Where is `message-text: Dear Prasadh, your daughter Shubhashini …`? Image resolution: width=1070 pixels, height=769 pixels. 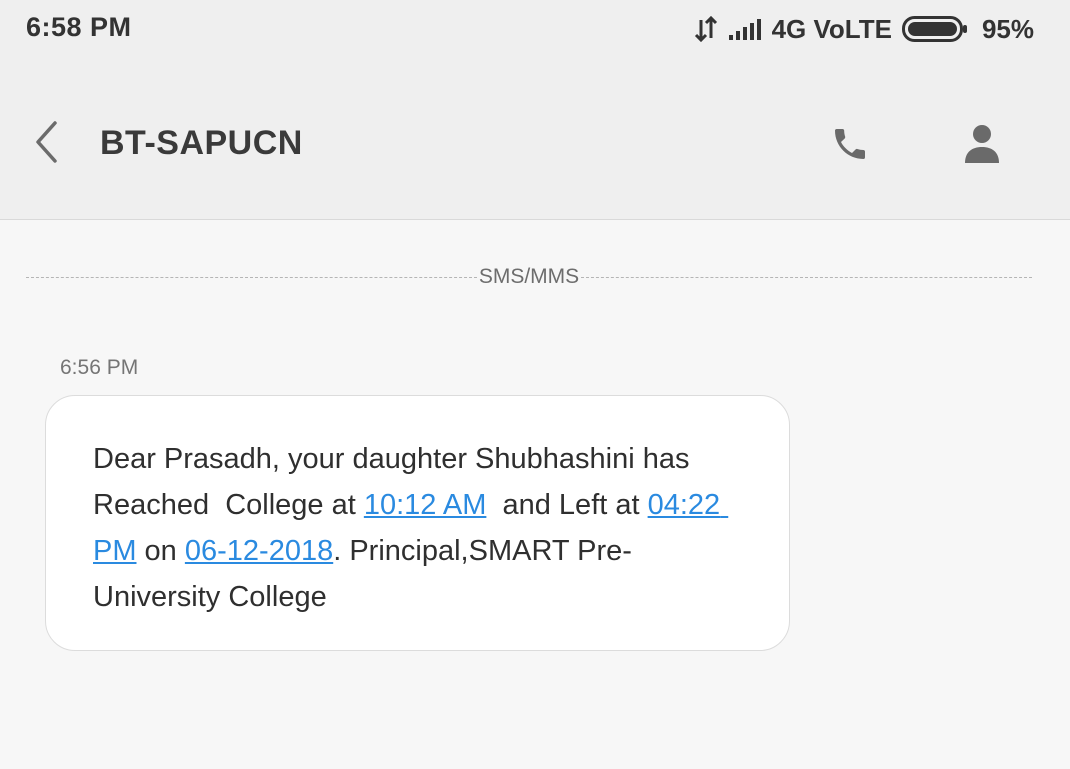 message-text: Dear Prasadh, your daughter Shubhashini … is located at coordinates (426, 528).